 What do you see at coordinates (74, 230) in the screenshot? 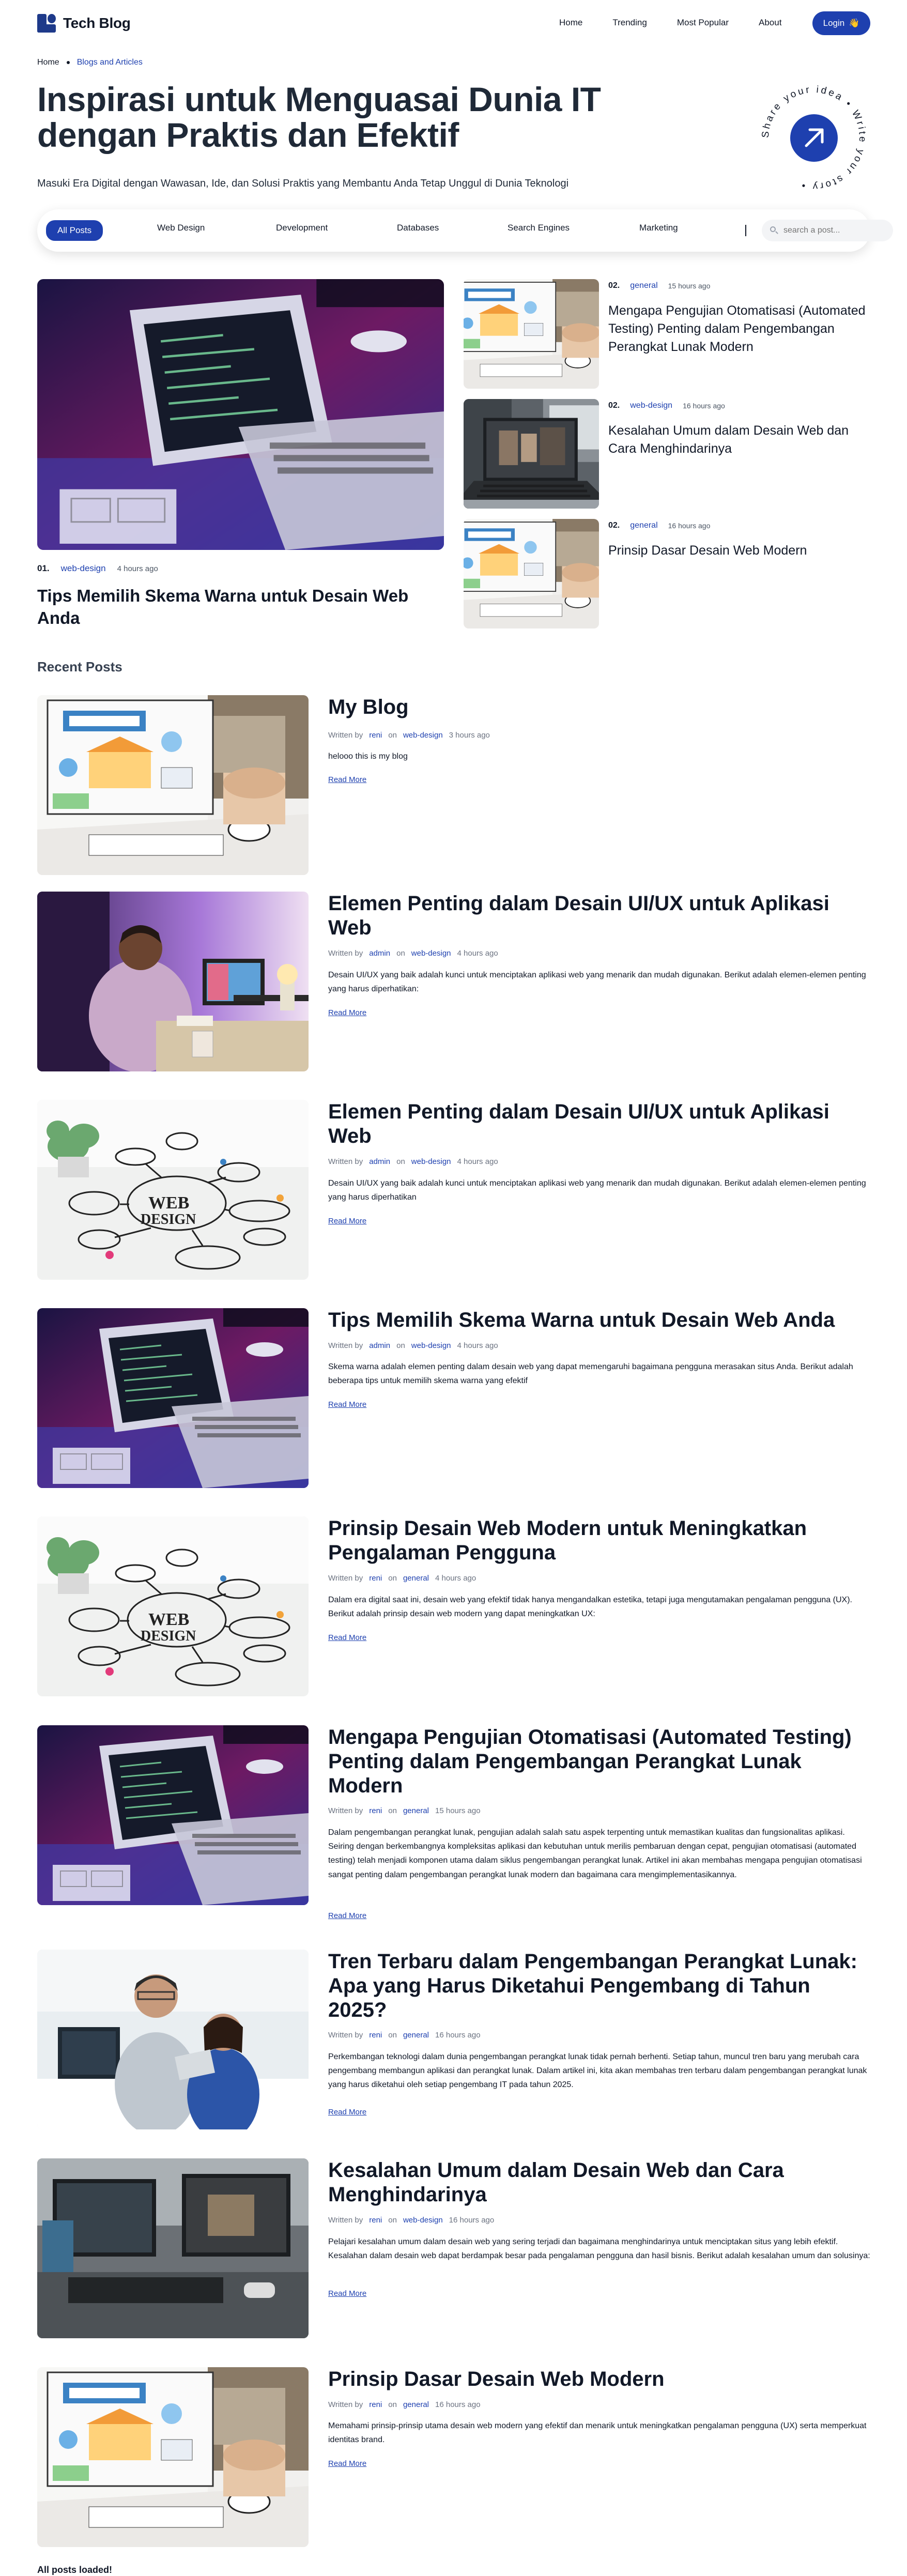
I see `filter-all-posts: All Posts` at bounding box center [74, 230].